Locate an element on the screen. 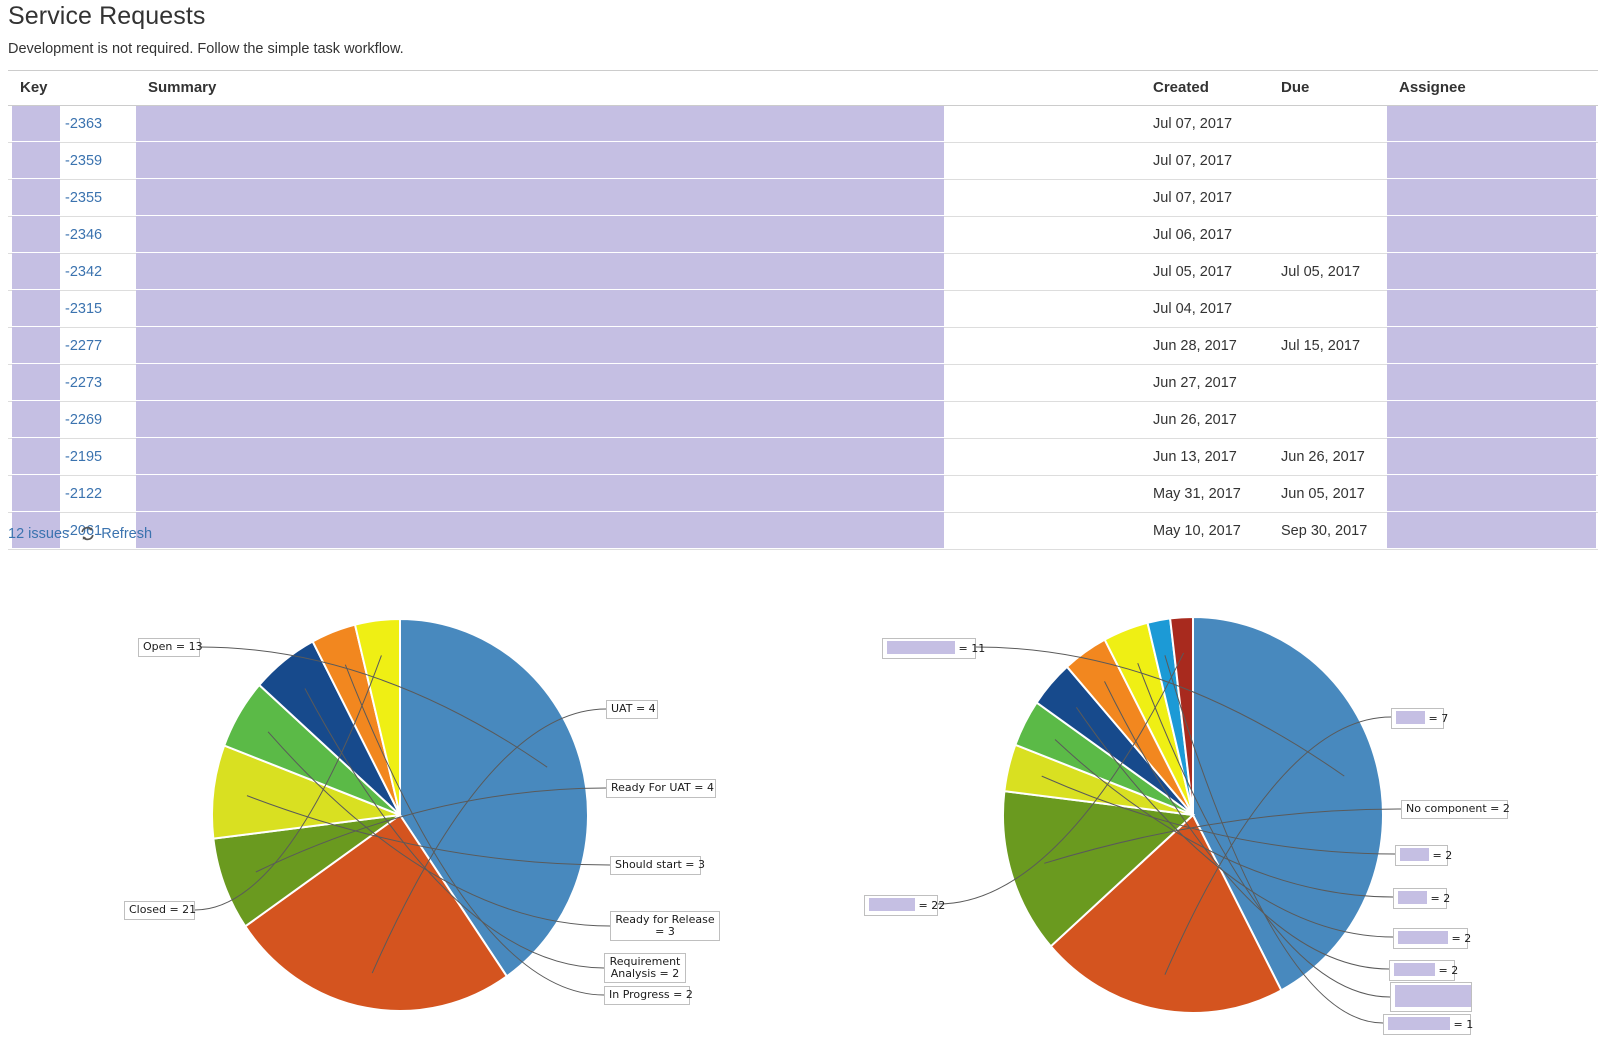  pie-slice-label is located at coordinates (1431, 997).